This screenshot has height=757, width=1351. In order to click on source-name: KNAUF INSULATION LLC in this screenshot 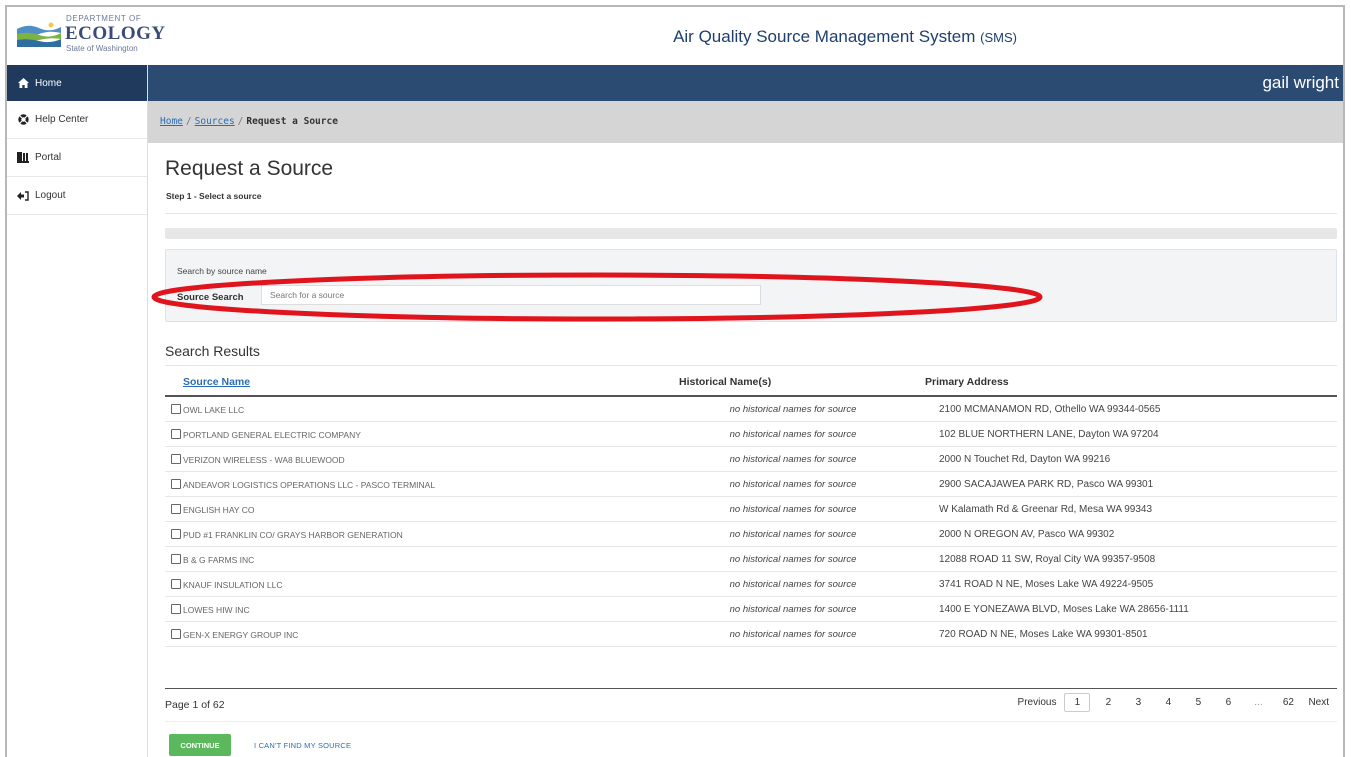, I will do `click(233, 584)`.